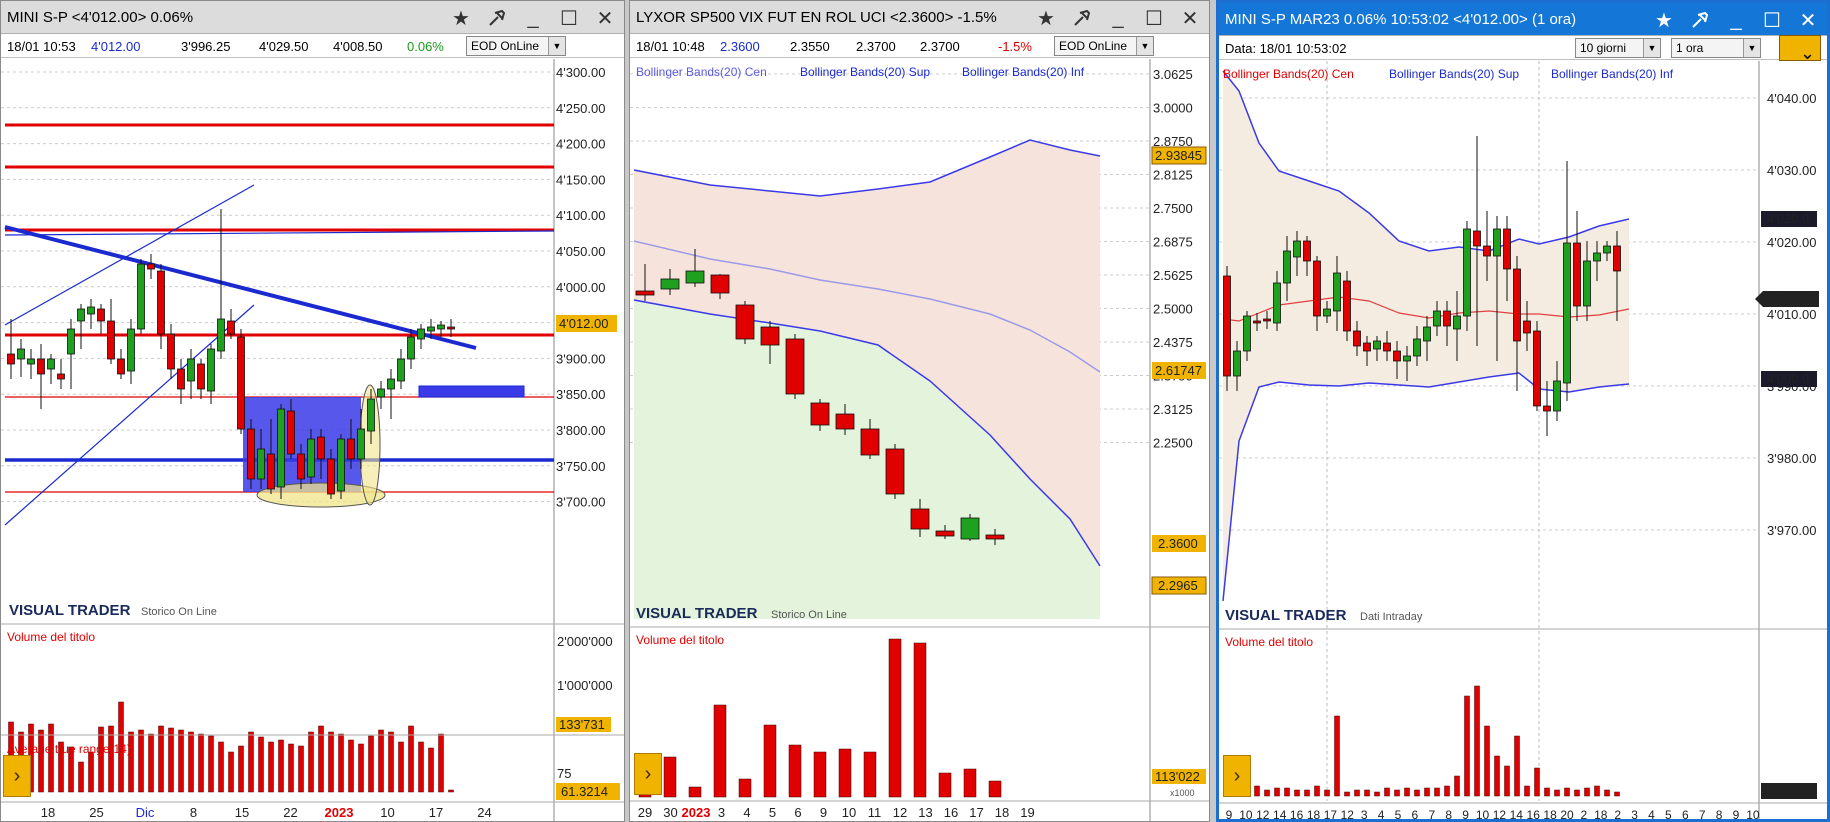 The width and height of the screenshot is (1830, 822). I want to click on collapse-button: ⌄, so click(1800, 49).